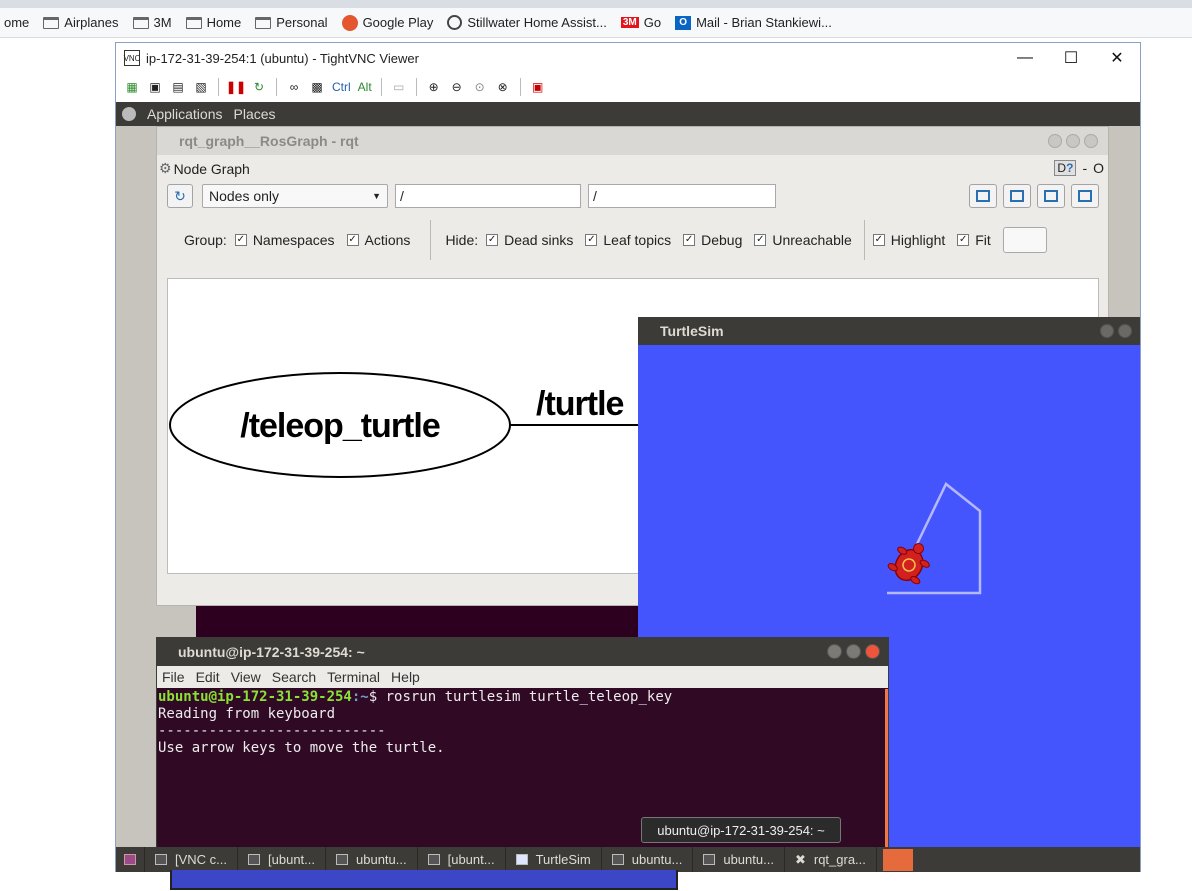 Image resolution: width=1192 pixels, height=891 pixels. Describe the element at coordinates (1069, 168) in the screenshot. I see `help-icon: ?` at that location.